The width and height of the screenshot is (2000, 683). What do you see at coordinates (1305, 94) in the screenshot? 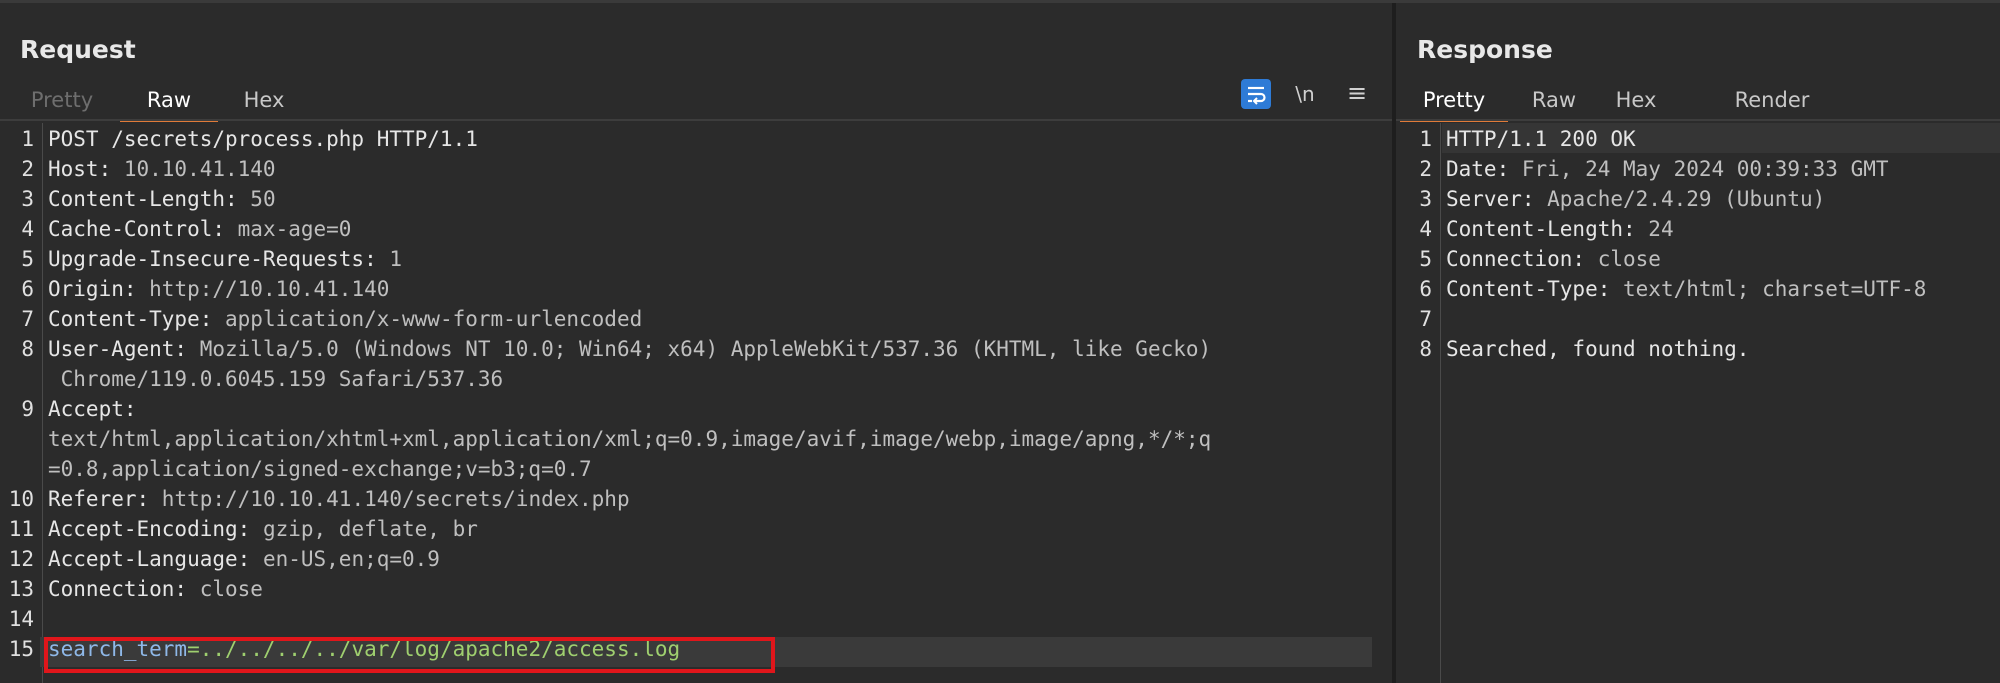
I see `newline-toggle-button: \n` at bounding box center [1305, 94].